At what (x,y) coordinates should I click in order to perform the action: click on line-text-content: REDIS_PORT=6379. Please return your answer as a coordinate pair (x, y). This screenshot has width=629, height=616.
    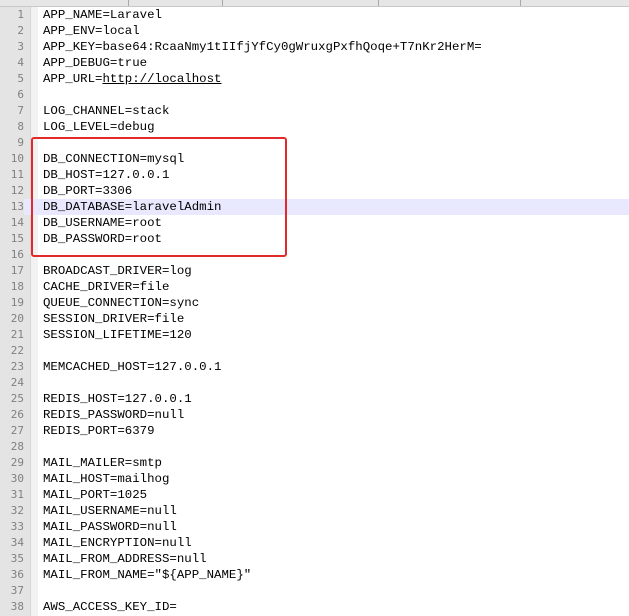
    Looking at the image, I should click on (99, 431).